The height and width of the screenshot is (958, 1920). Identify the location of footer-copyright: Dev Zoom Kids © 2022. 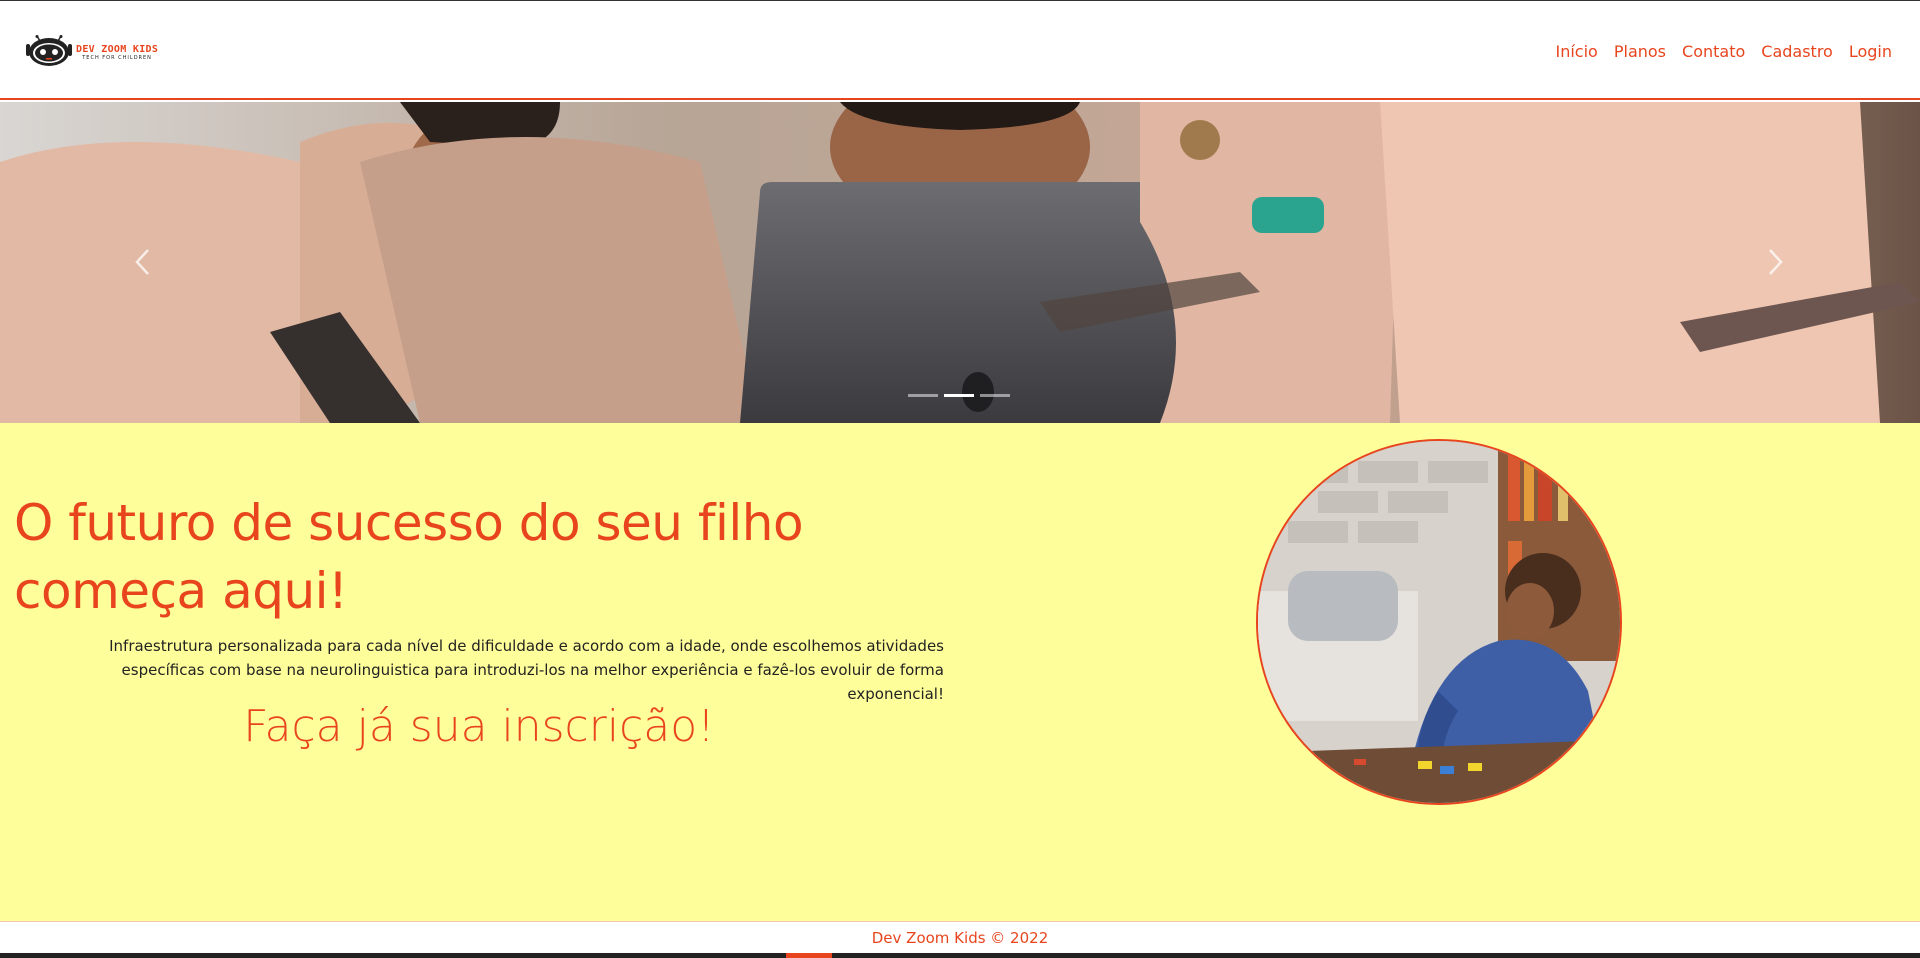
(960, 938).